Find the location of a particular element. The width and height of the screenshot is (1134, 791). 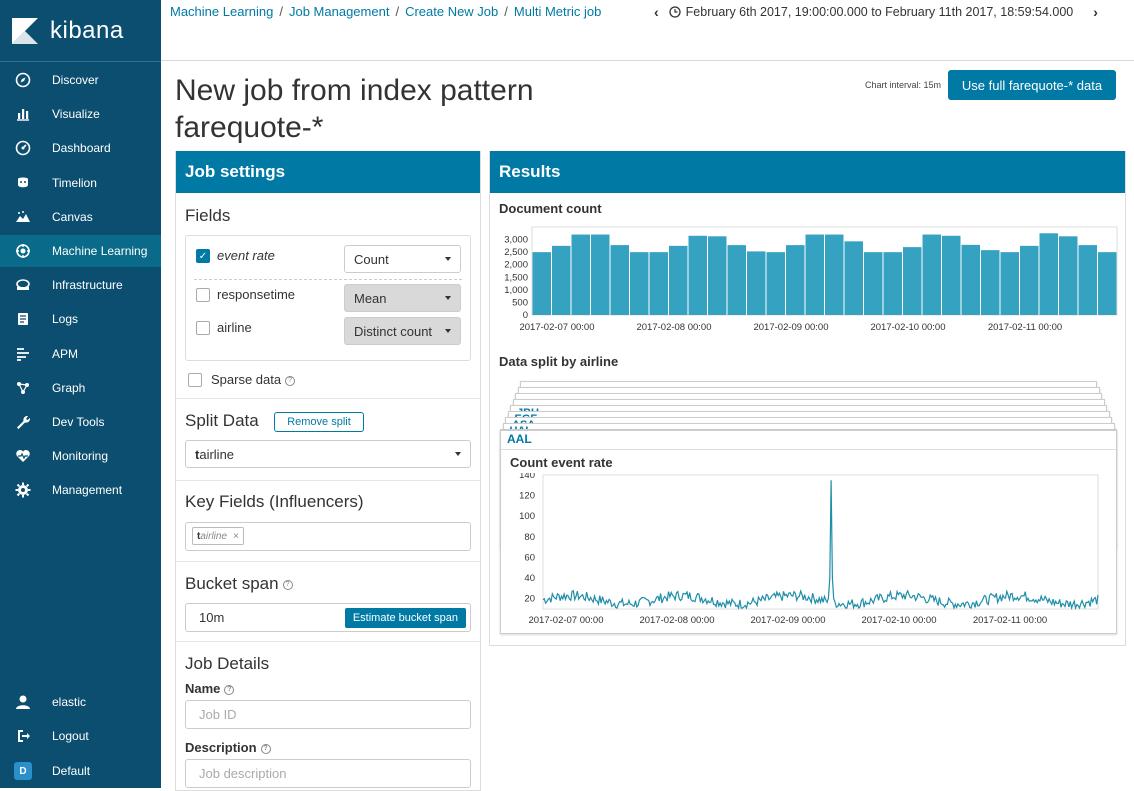

gear-icon is located at coordinates (23, 490).